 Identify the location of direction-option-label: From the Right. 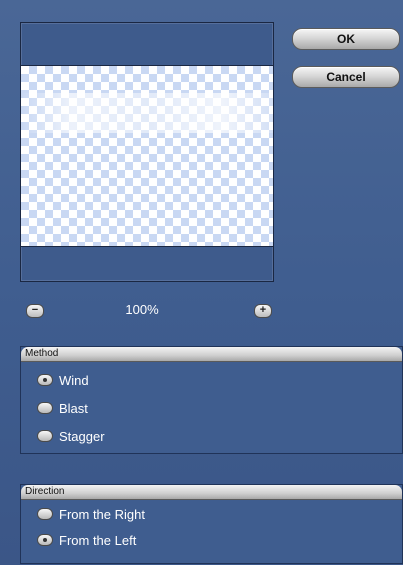
(102, 514).